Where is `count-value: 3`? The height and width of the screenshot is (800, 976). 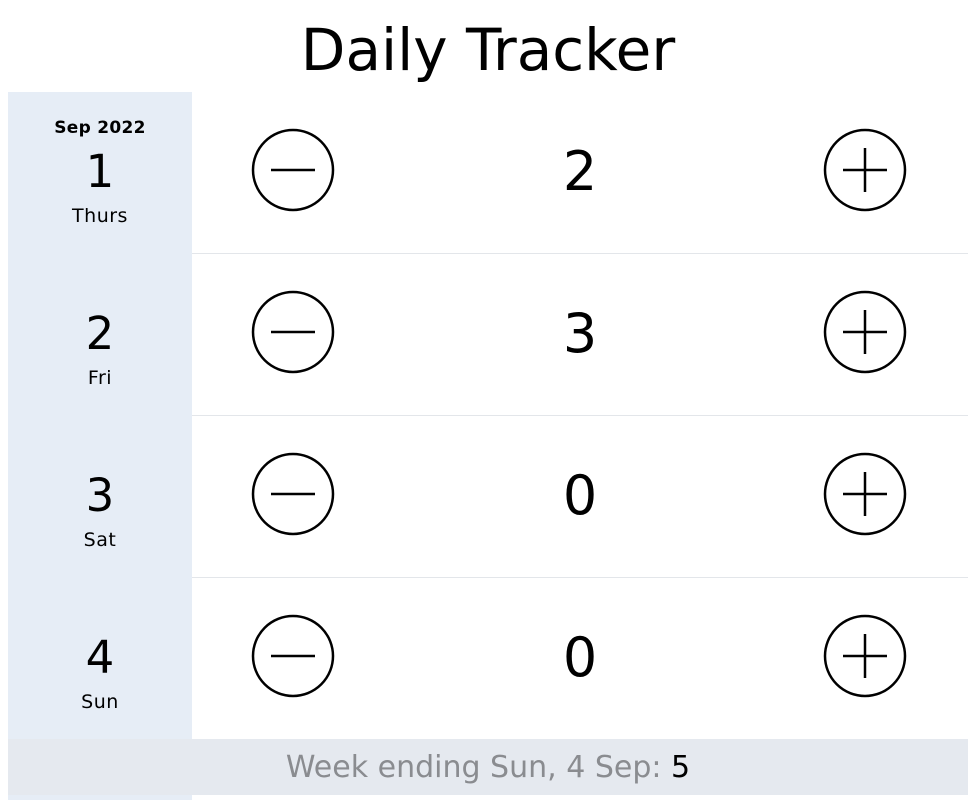
count-value: 3 is located at coordinates (580, 333).